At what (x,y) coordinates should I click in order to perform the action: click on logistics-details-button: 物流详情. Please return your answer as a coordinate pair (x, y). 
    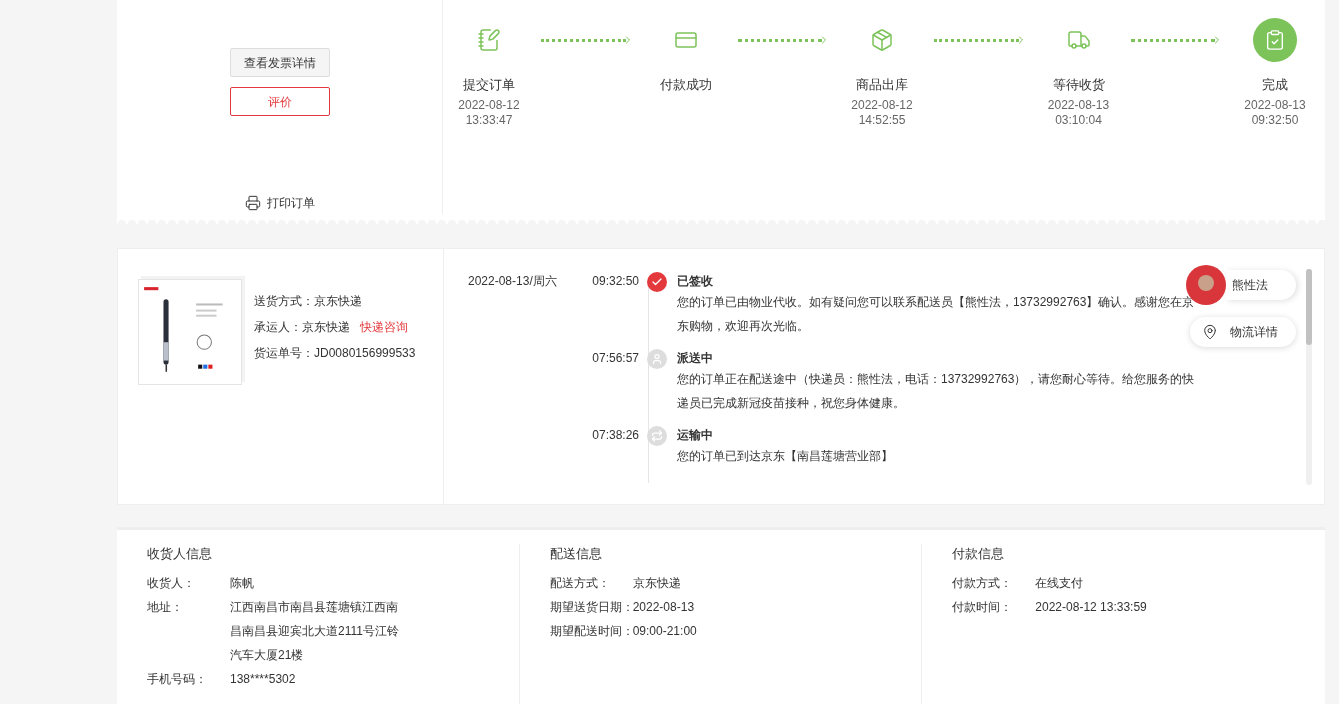
    Looking at the image, I should click on (1243, 332).